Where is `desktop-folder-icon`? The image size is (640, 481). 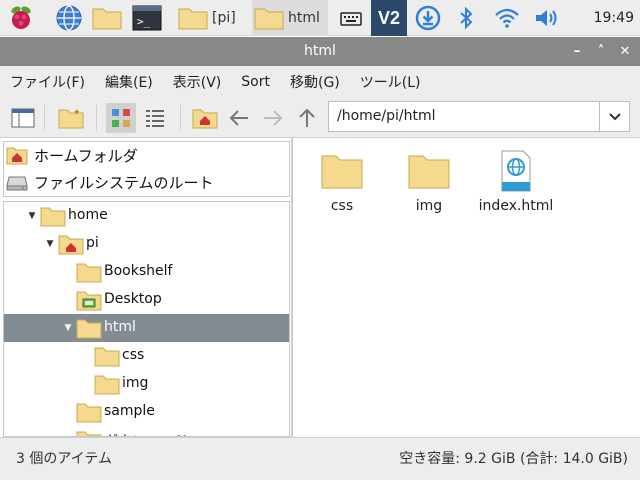 desktop-folder-icon is located at coordinates (89, 302).